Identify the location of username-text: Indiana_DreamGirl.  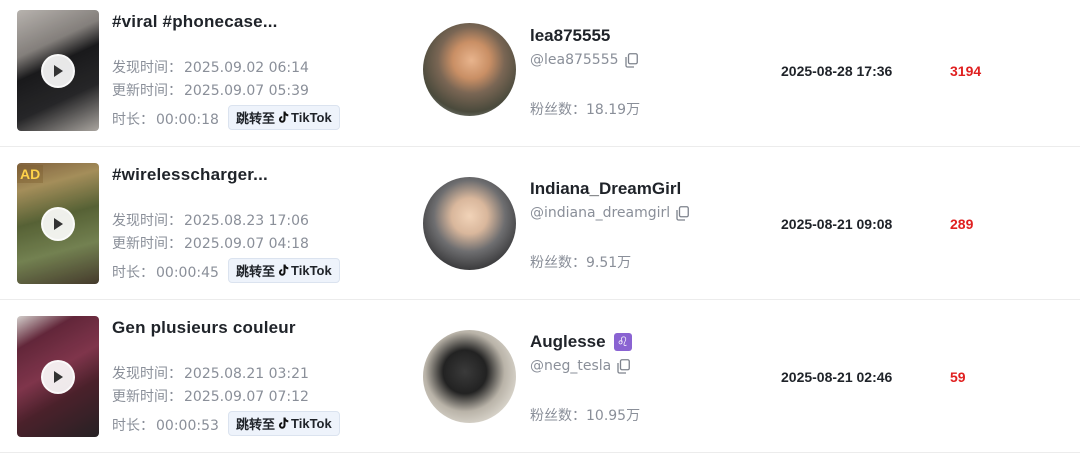
(606, 188).